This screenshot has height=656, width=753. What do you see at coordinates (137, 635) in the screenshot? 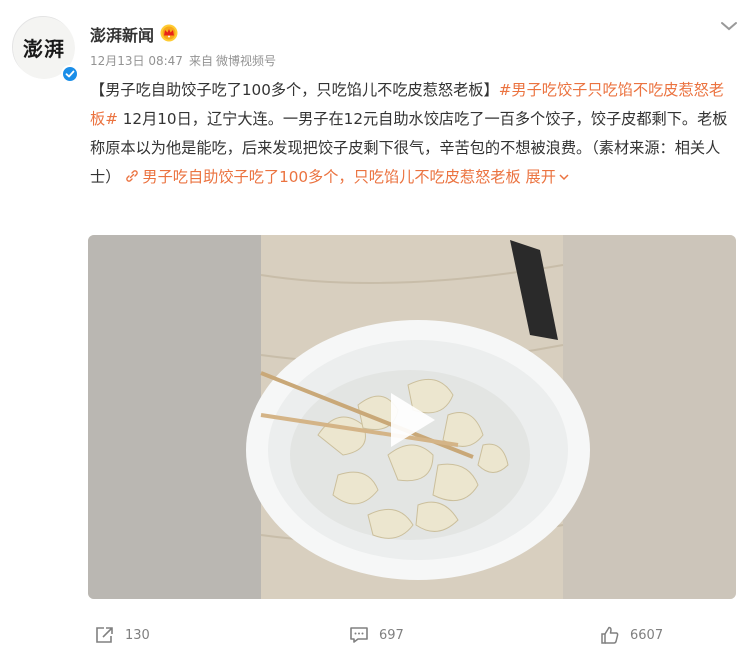
I see `repost-count: 130` at bounding box center [137, 635].